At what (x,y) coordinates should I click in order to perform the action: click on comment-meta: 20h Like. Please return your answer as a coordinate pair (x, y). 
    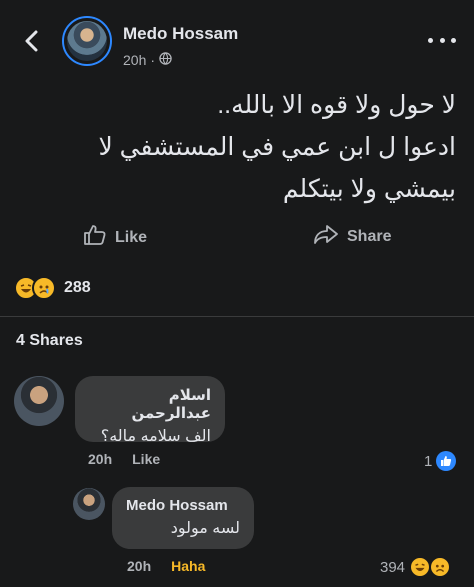
    Looking at the image, I should click on (124, 459).